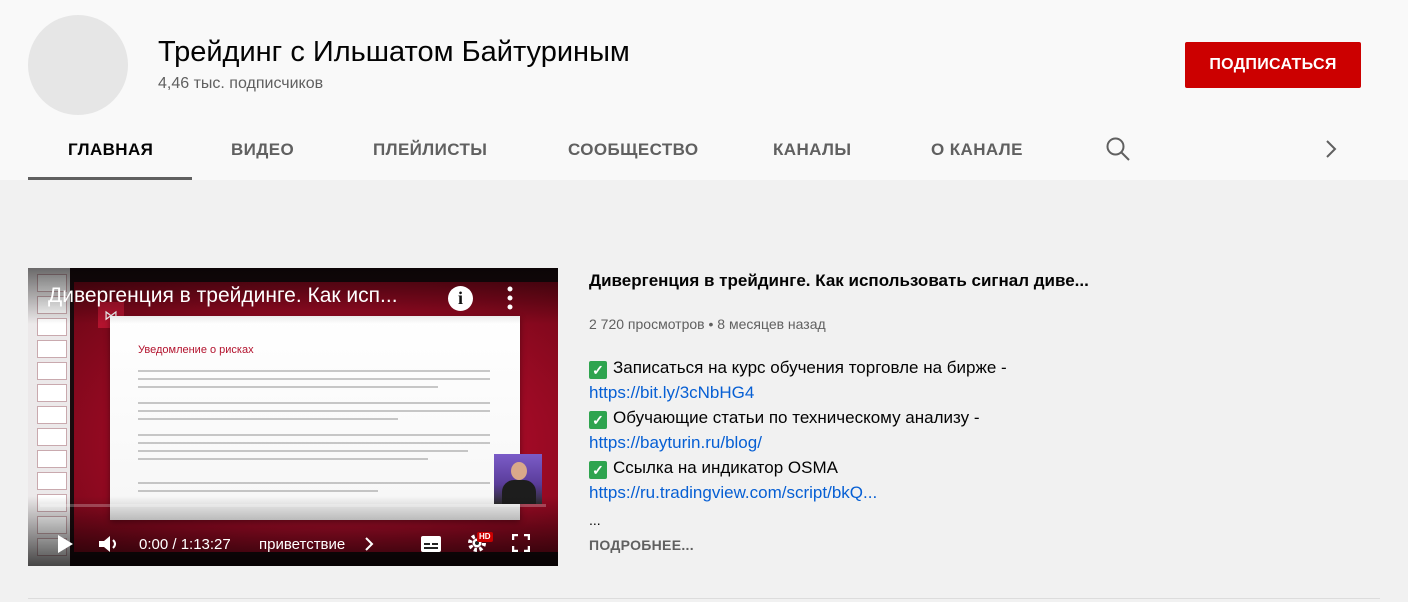 The width and height of the screenshot is (1408, 602). Describe the element at coordinates (110, 544) in the screenshot. I see `volume-icon` at that location.